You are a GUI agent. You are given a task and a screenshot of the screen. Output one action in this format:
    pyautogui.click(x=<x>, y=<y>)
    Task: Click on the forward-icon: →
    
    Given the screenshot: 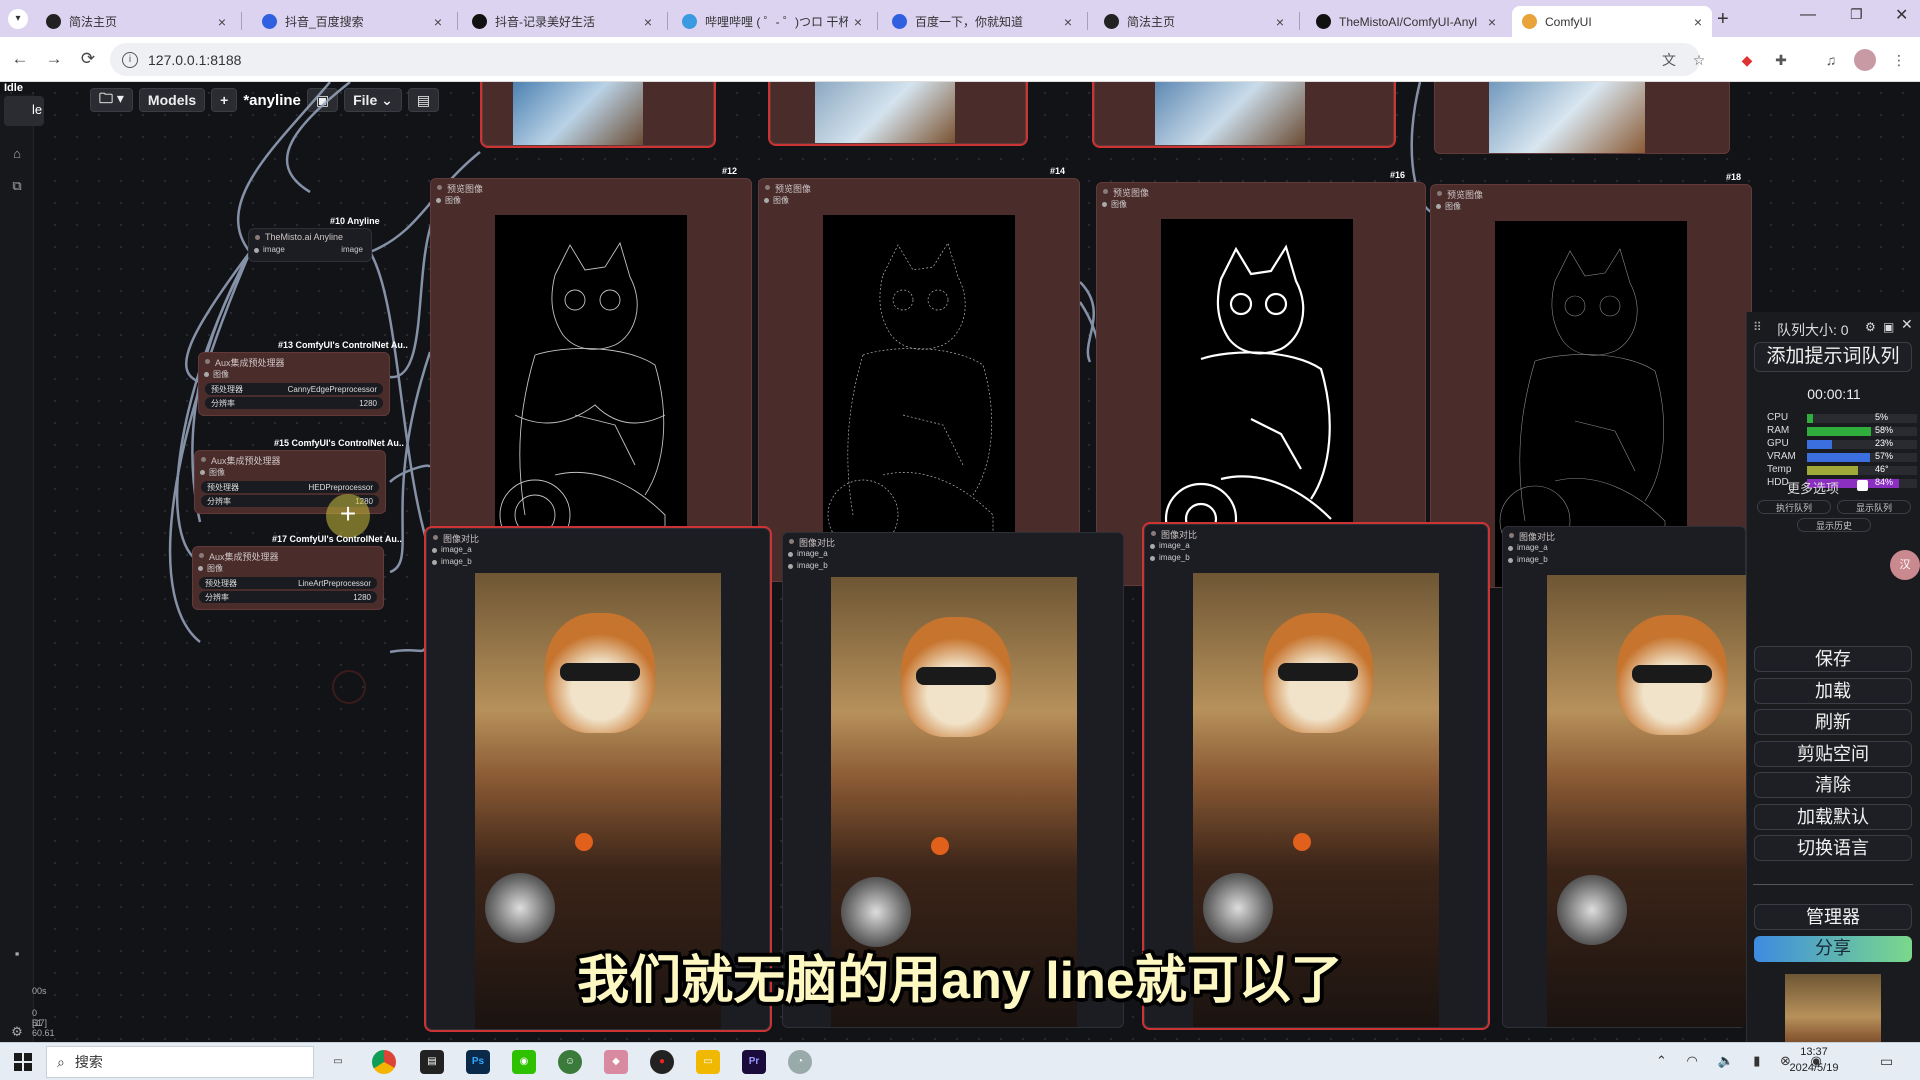 What is the action you would take?
    pyautogui.click(x=54, y=59)
    